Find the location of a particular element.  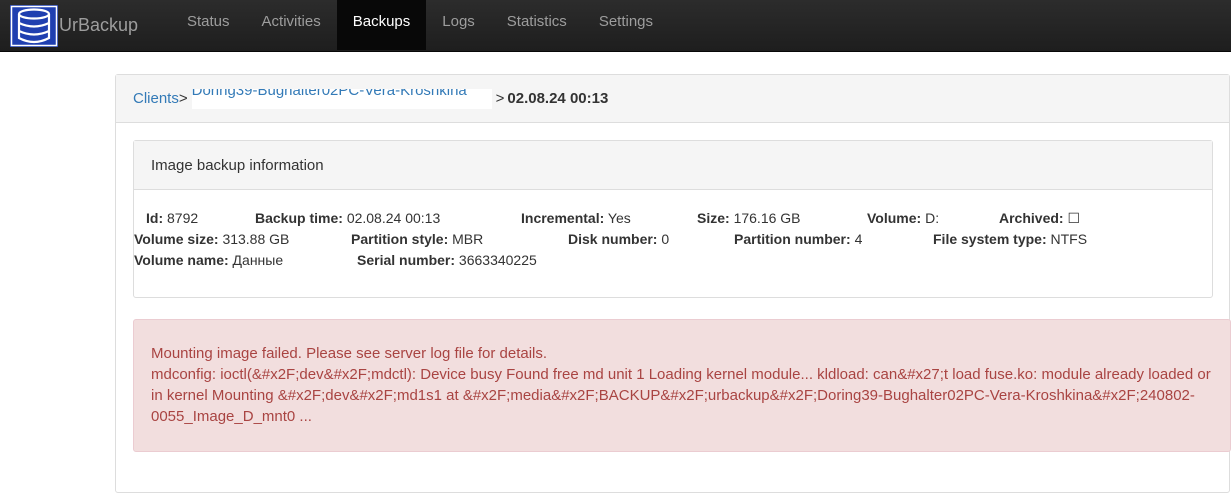

breadcrumb-client-link: Doring39-Bughalter02PC-Vera-Kroshkina is located at coordinates (341, 98).